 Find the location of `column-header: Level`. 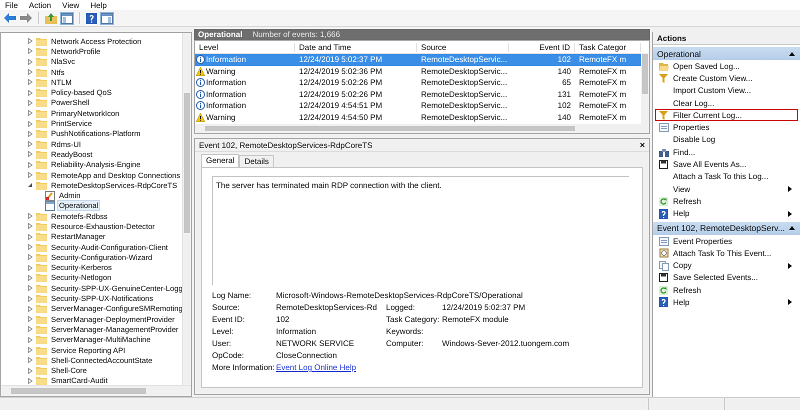

column-header: Level is located at coordinates (245, 47).